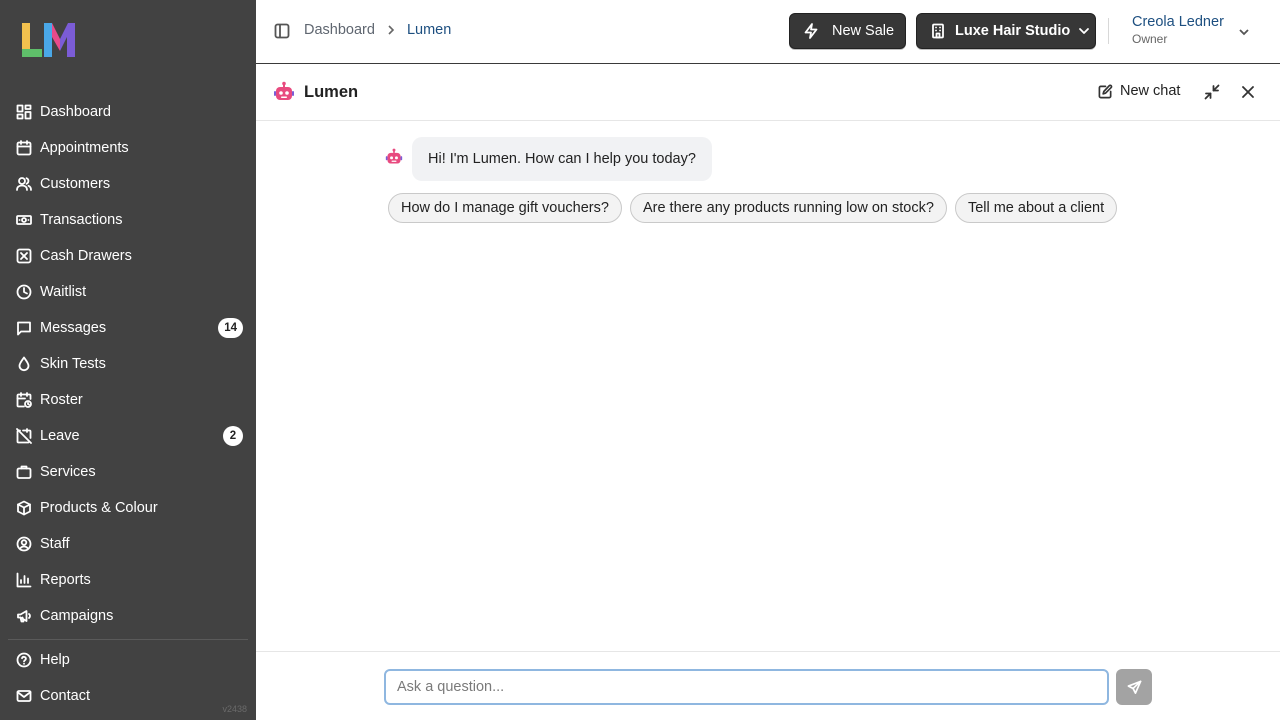 This screenshot has height=720, width=1280. Describe the element at coordinates (1150, 91) in the screenshot. I see `new-chat-label: New chat` at that location.